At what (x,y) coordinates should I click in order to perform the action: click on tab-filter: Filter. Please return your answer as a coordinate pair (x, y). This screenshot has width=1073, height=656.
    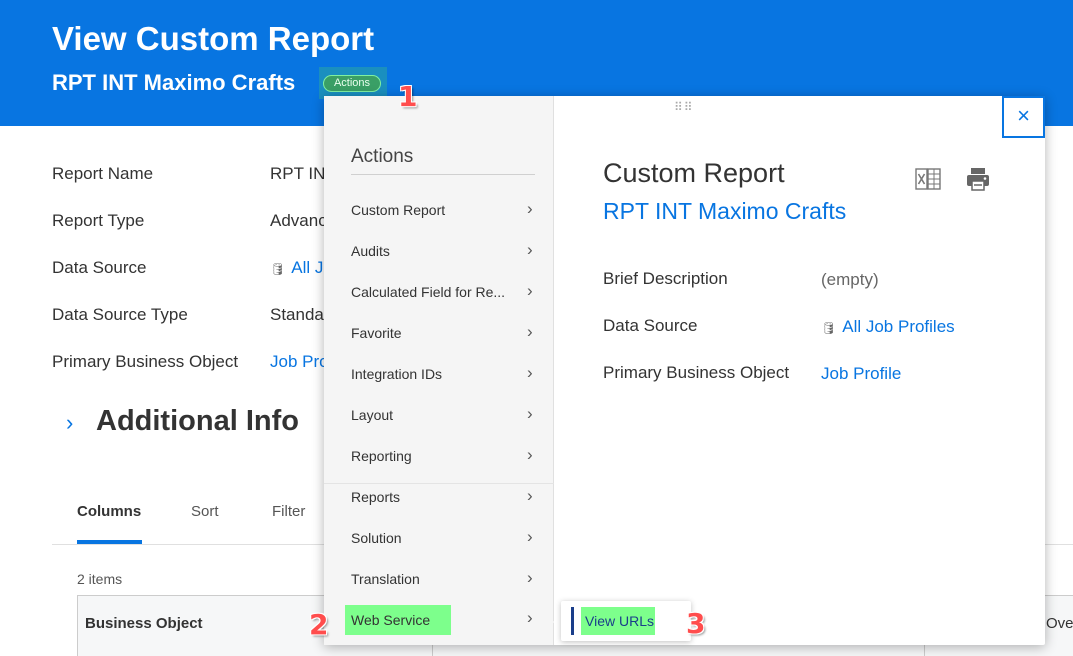
    Looking at the image, I should click on (288, 511).